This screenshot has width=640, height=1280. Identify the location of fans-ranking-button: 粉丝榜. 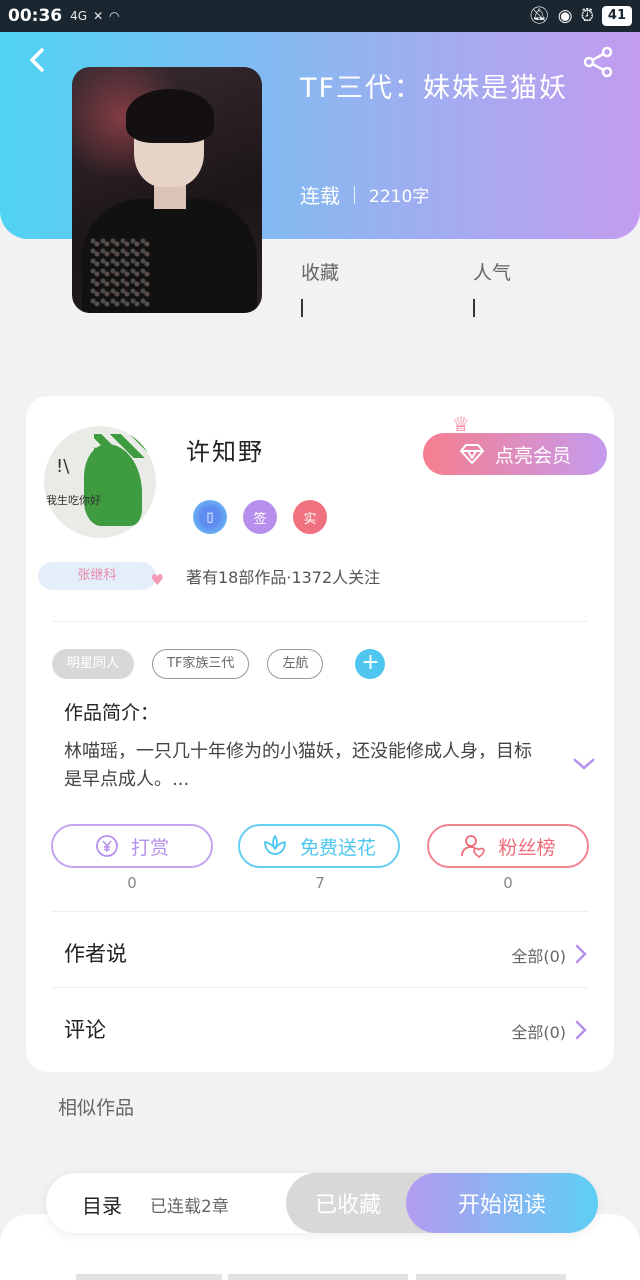
(508, 846).